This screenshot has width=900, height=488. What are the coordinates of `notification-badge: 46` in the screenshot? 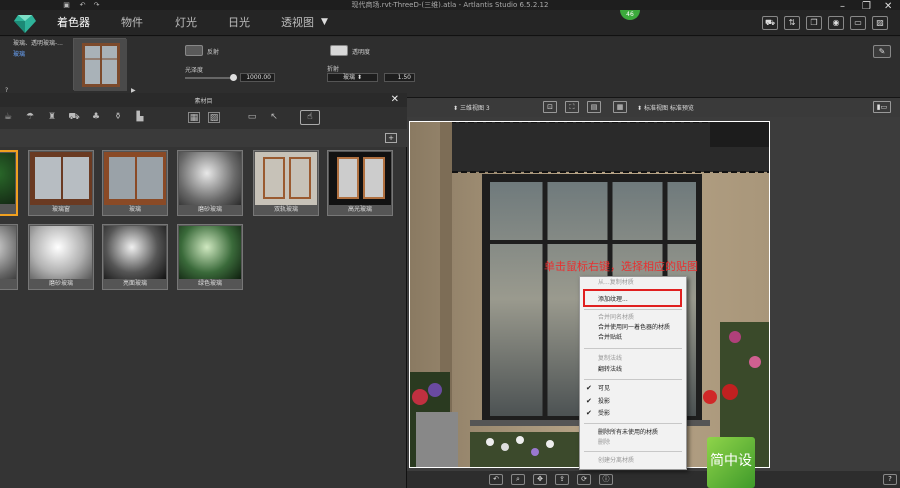 It's located at (630, 15).